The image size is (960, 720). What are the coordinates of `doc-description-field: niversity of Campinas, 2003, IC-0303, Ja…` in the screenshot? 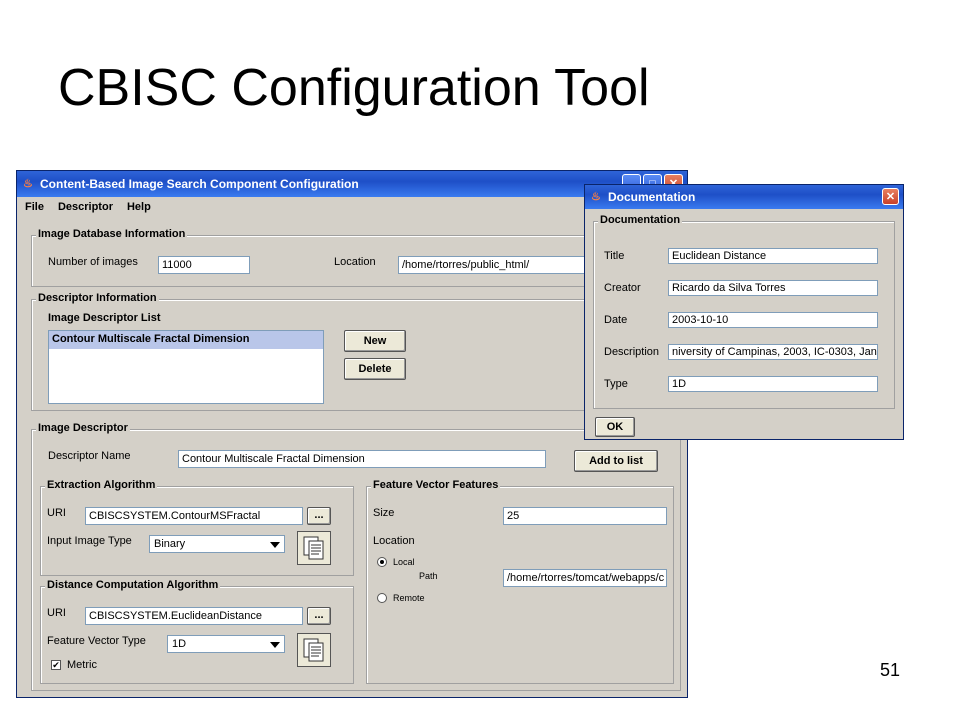 It's located at (773, 352).